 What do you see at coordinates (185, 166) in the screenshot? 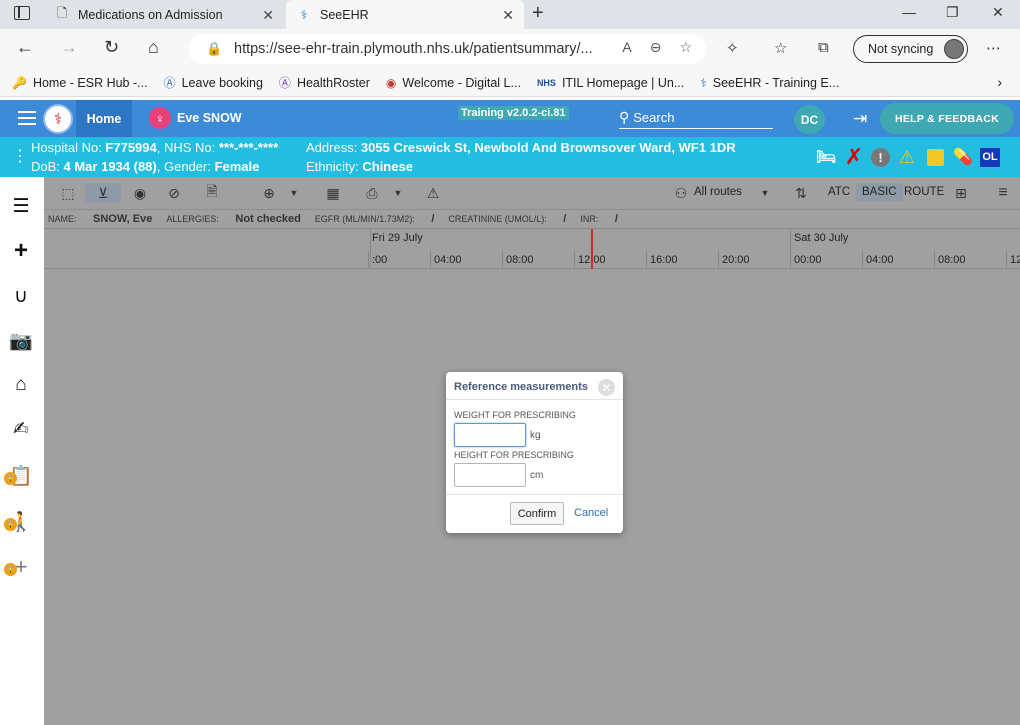
I see `gender-label: , Gender:` at bounding box center [185, 166].